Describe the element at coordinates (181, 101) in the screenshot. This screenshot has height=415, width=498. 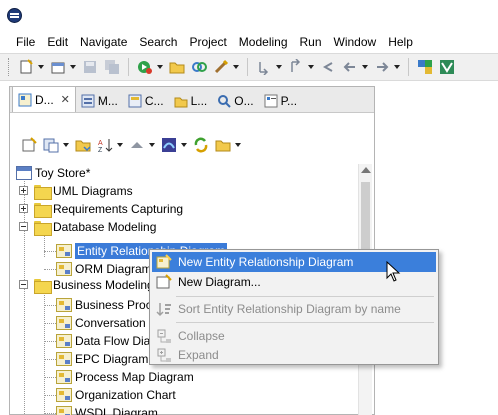
I see `logical-view-icon` at that location.